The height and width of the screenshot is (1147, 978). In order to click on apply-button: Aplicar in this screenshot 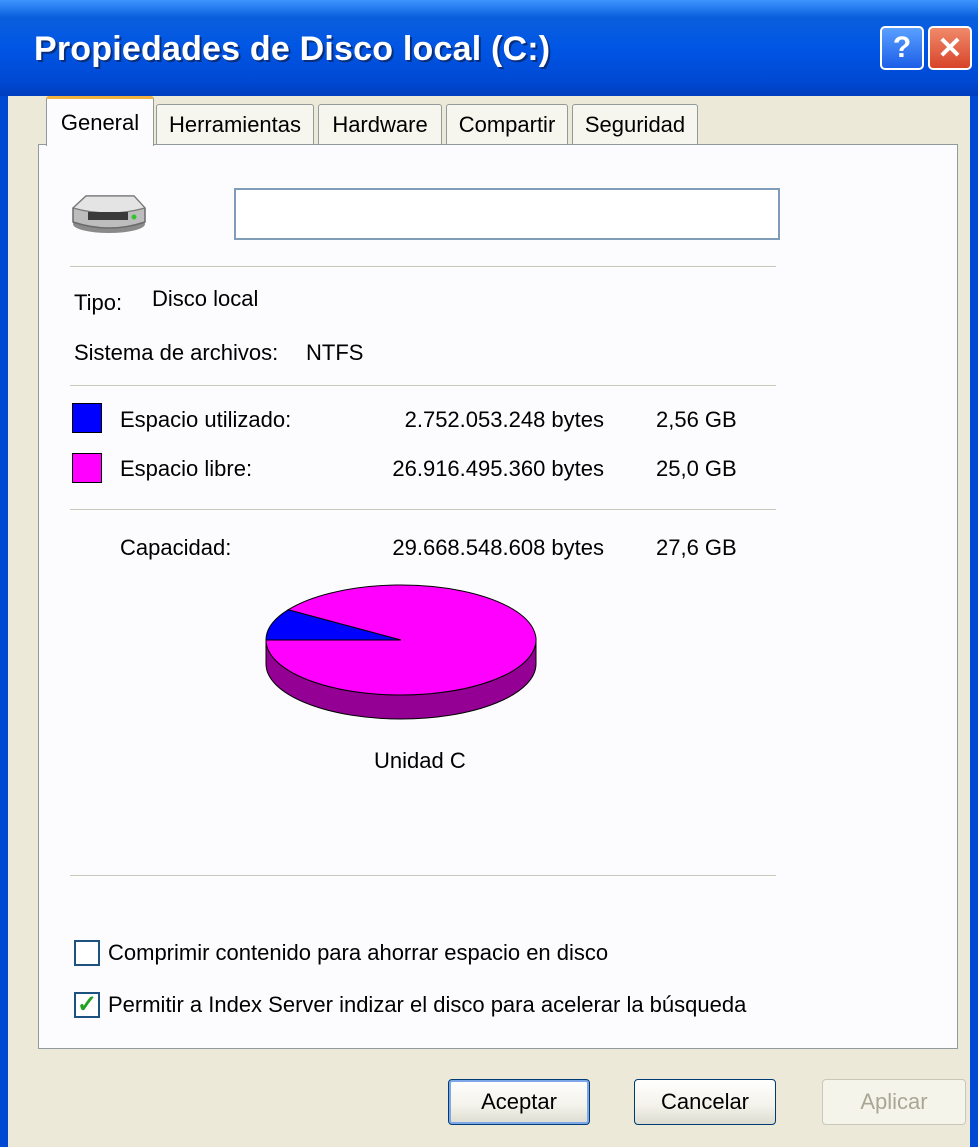, I will do `click(894, 1102)`.